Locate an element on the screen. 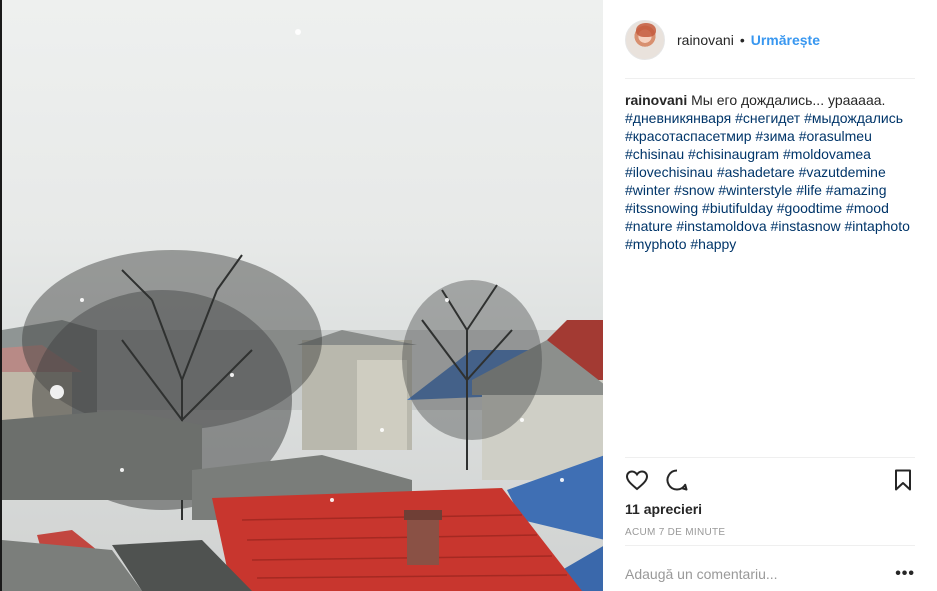 Image resolution: width=937 pixels, height=591 pixels. comment-divider is located at coordinates (770, 545).